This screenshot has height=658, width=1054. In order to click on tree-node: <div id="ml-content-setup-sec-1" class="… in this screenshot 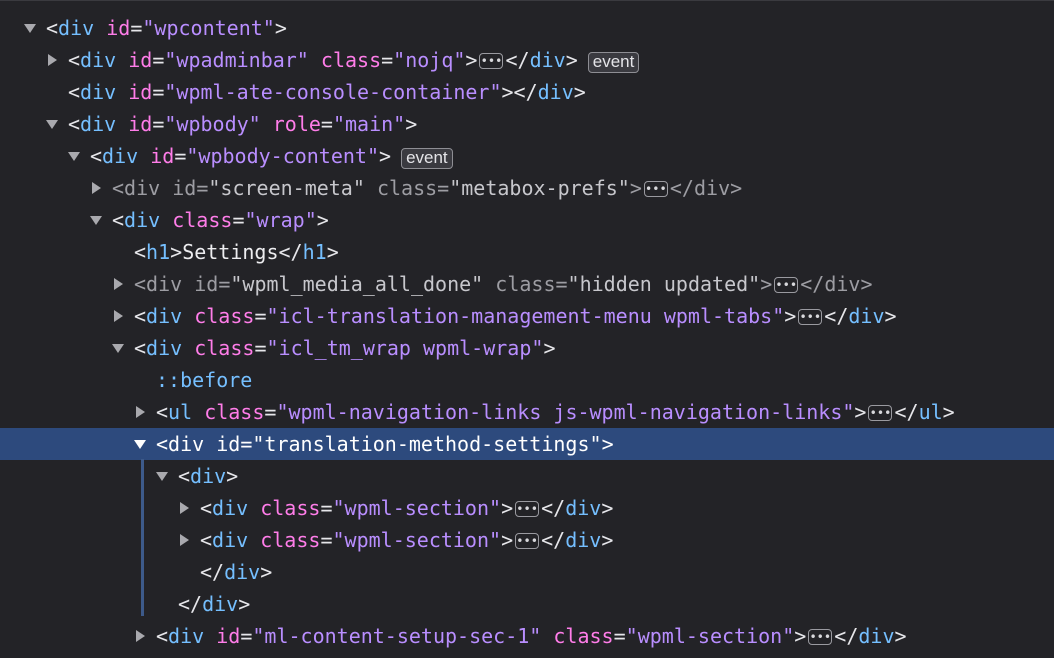, I will do `click(527, 636)`.